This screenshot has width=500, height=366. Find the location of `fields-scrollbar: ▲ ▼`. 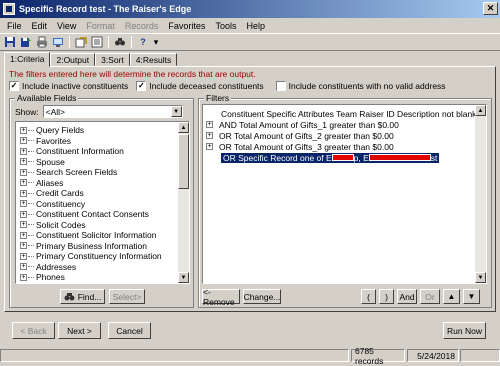

fields-scrollbar: ▲ ▼ is located at coordinates (183, 202).